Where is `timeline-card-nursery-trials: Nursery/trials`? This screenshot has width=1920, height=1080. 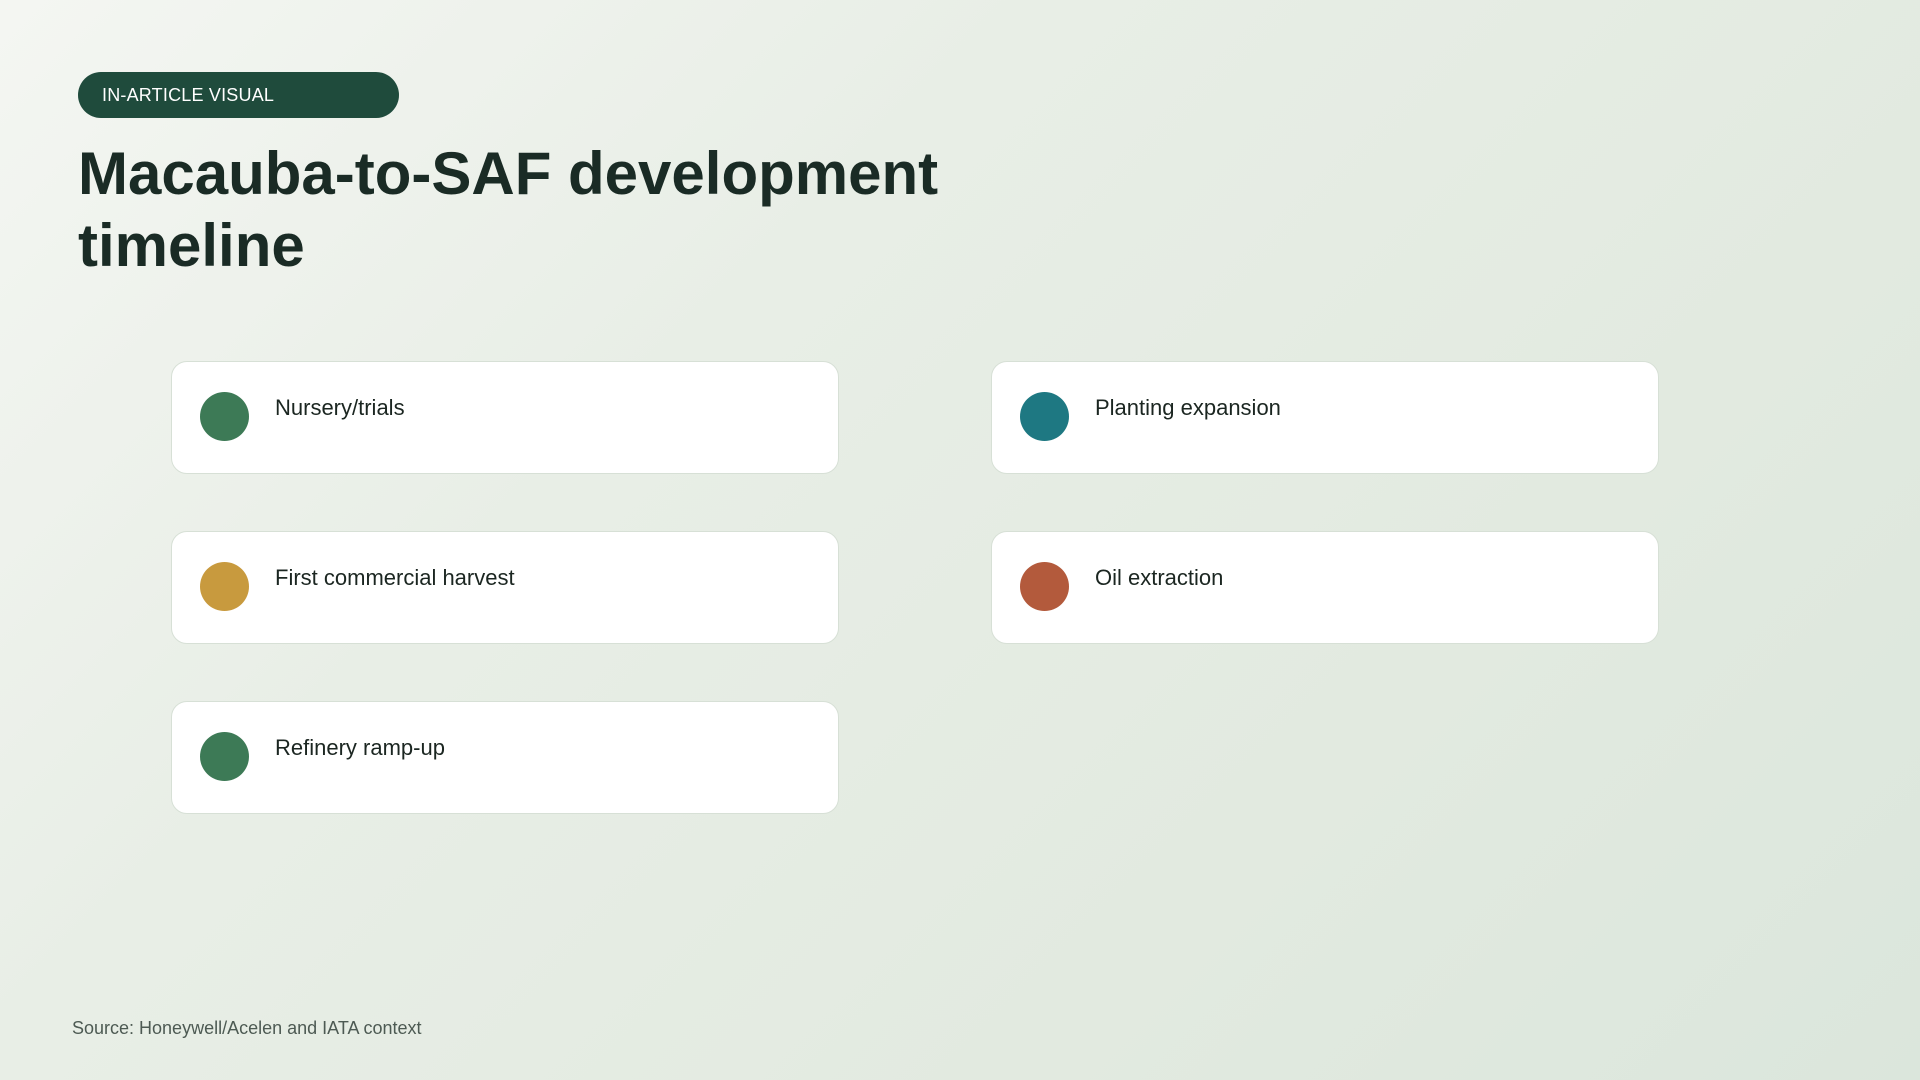
timeline-card-nursery-trials: Nursery/trials is located at coordinates (505, 417).